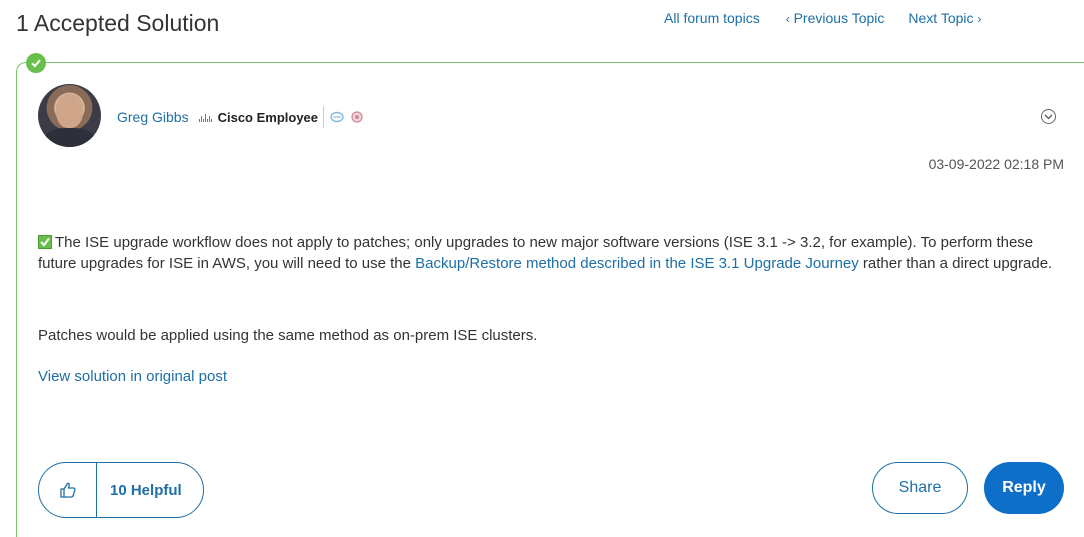 The image size is (1084, 537). I want to click on next-topic-link: Next Topic ›, so click(944, 18).